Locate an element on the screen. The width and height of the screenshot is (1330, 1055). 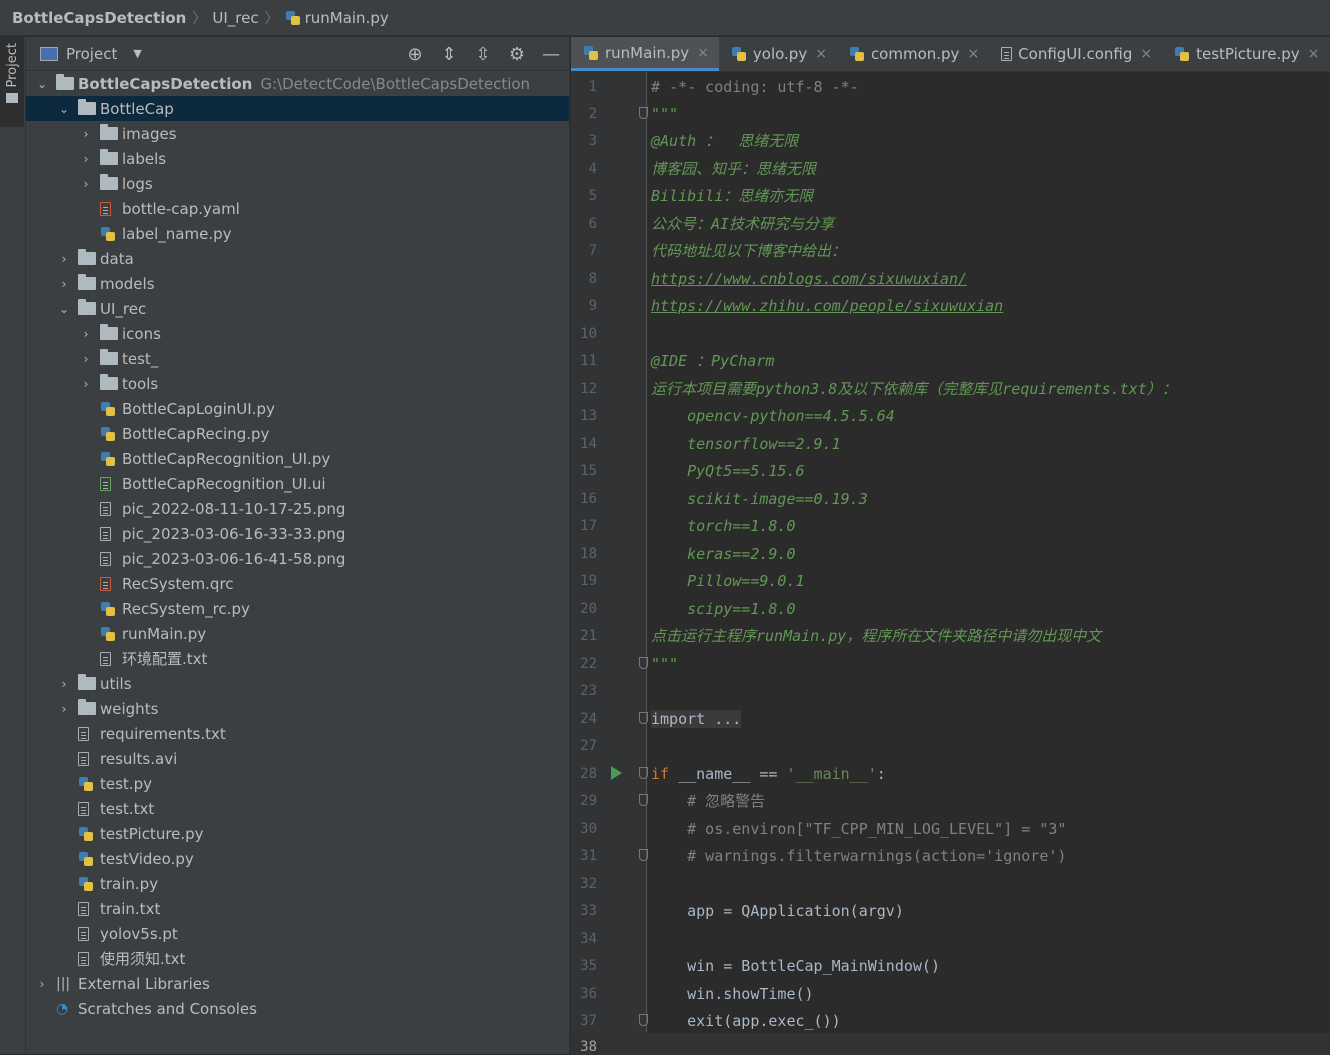
tree-item-file: RecSystem.qrc is located at coordinates (297, 583).